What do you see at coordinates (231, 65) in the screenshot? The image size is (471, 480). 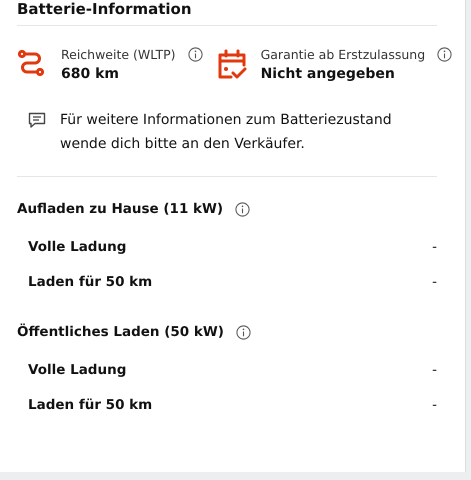 I see `calendar-check-icon` at bounding box center [231, 65].